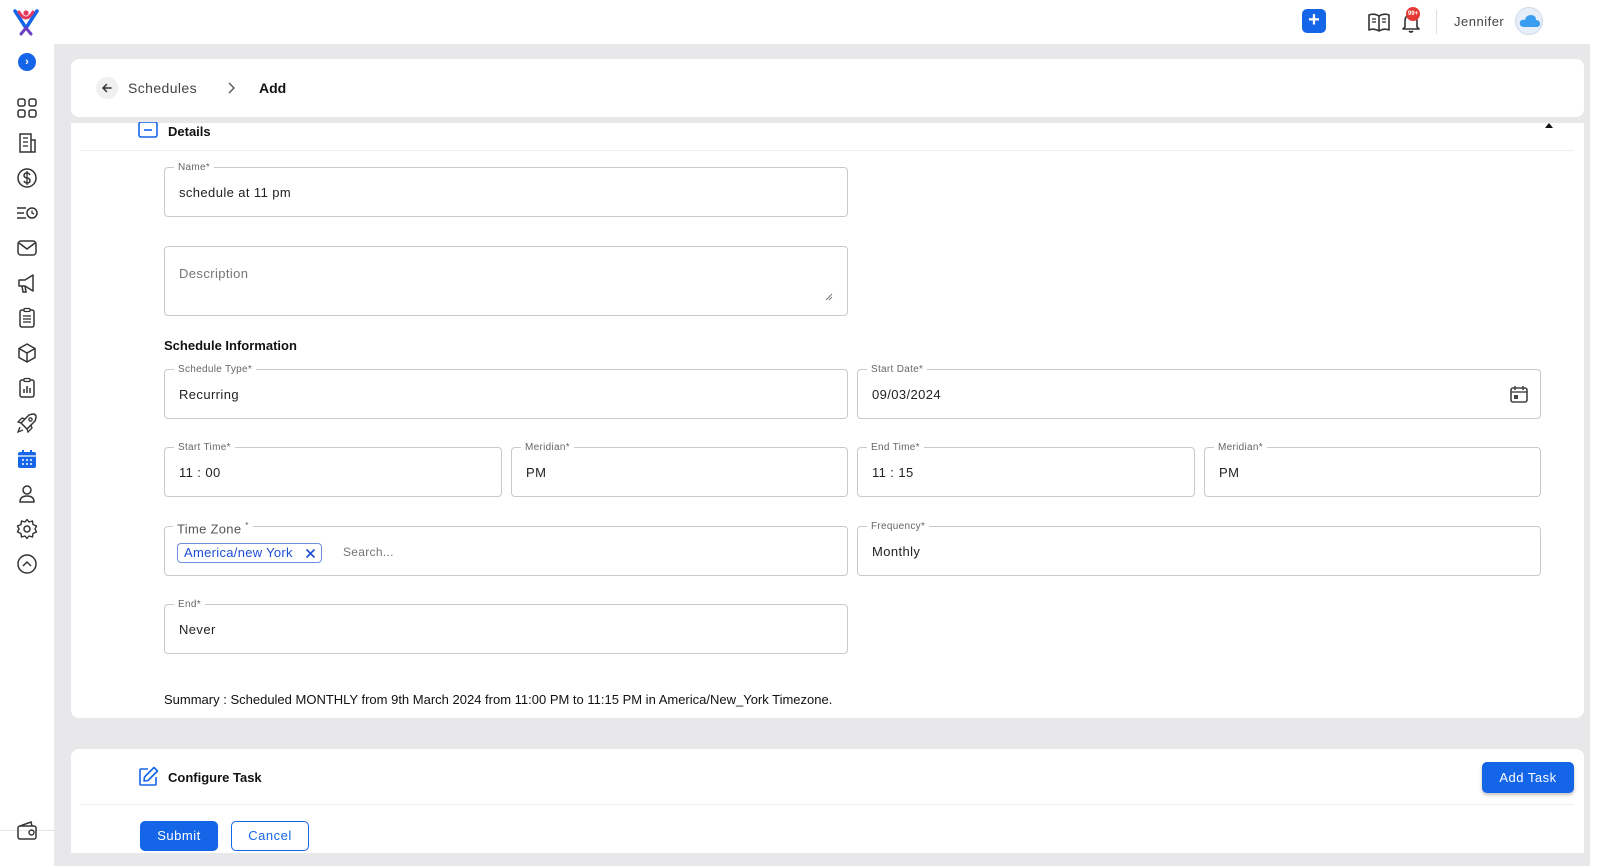 This screenshot has height=866, width=1600. Describe the element at coordinates (1229, 472) in the screenshot. I see `end-meridian-value: PM` at that location.